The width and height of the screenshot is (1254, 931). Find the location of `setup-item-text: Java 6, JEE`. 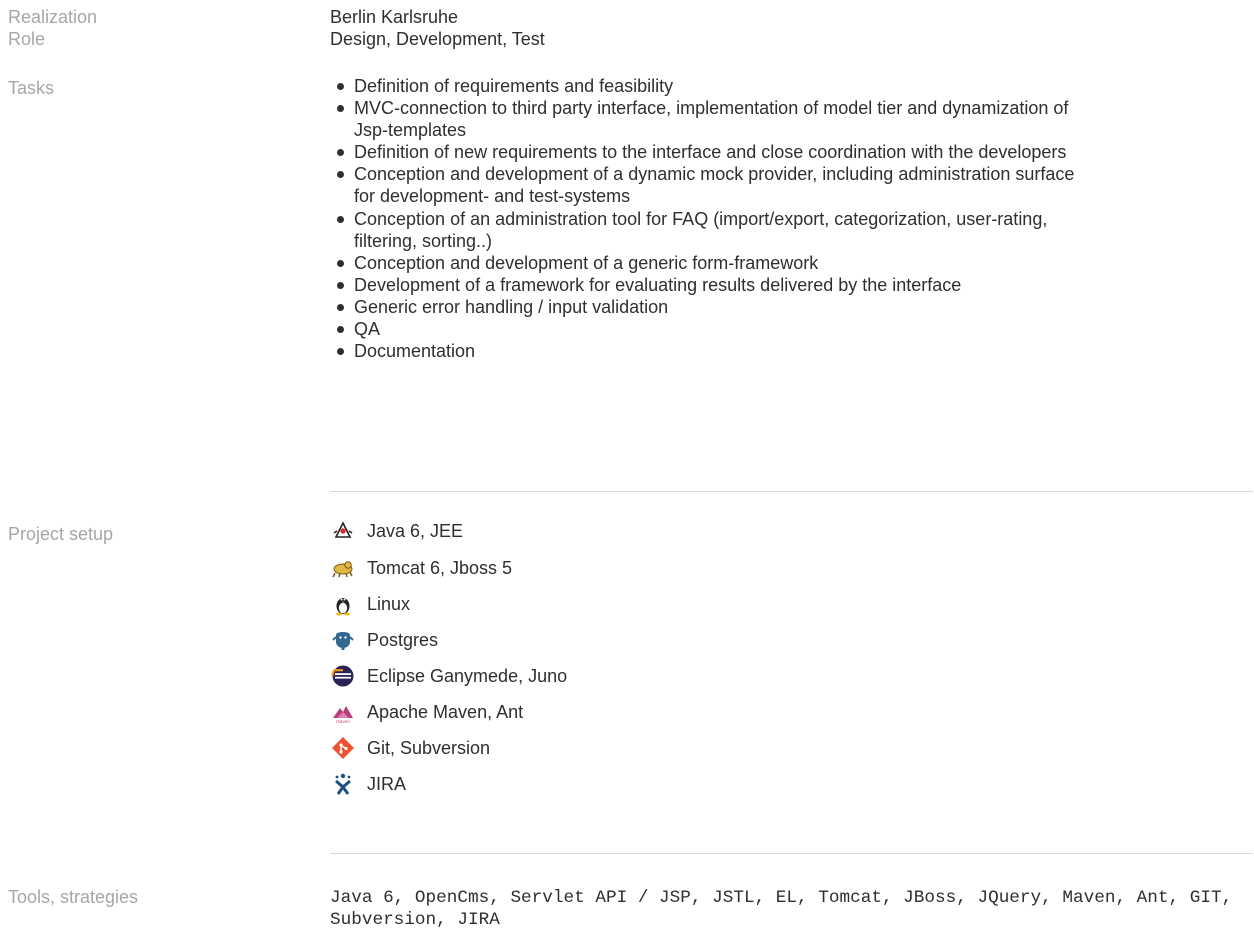

setup-item-text: Java 6, JEE is located at coordinates (415, 530).